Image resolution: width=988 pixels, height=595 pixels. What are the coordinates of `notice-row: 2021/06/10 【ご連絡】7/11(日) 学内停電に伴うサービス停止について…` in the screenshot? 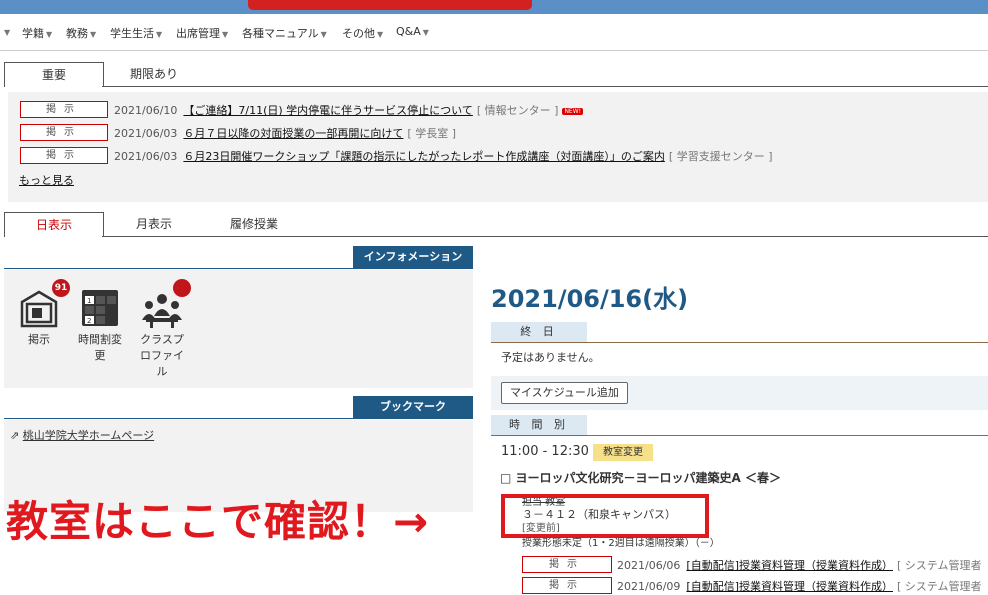 It's located at (349, 110).